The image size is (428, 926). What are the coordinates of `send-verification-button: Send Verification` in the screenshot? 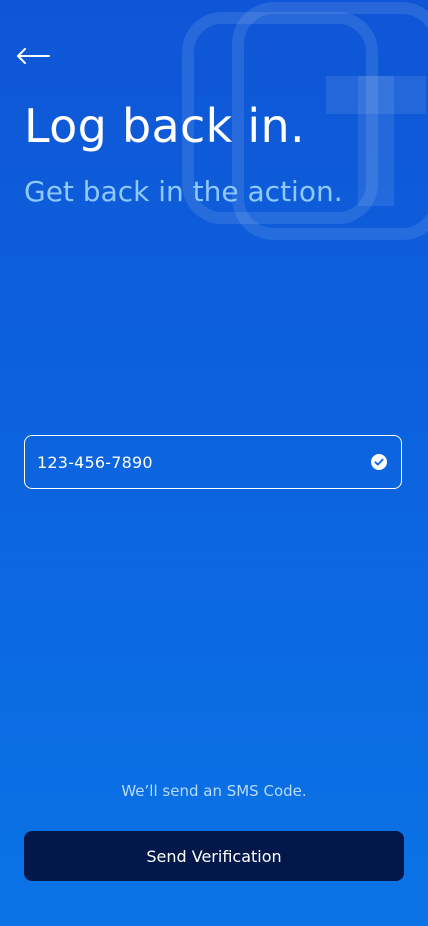 It's located at (214, 856).